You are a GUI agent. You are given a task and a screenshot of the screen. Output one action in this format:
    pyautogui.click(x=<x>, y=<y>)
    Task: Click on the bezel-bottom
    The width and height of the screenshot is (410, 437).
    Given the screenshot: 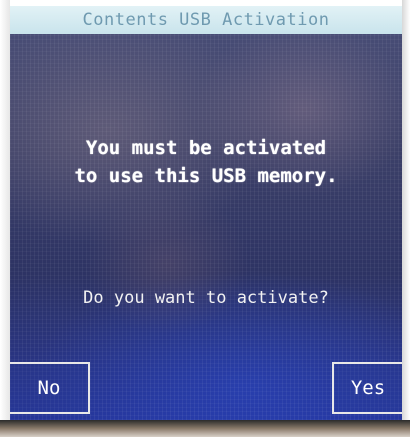 What is the action you would take?
    pyautogui.click(x=205, y=428)
    